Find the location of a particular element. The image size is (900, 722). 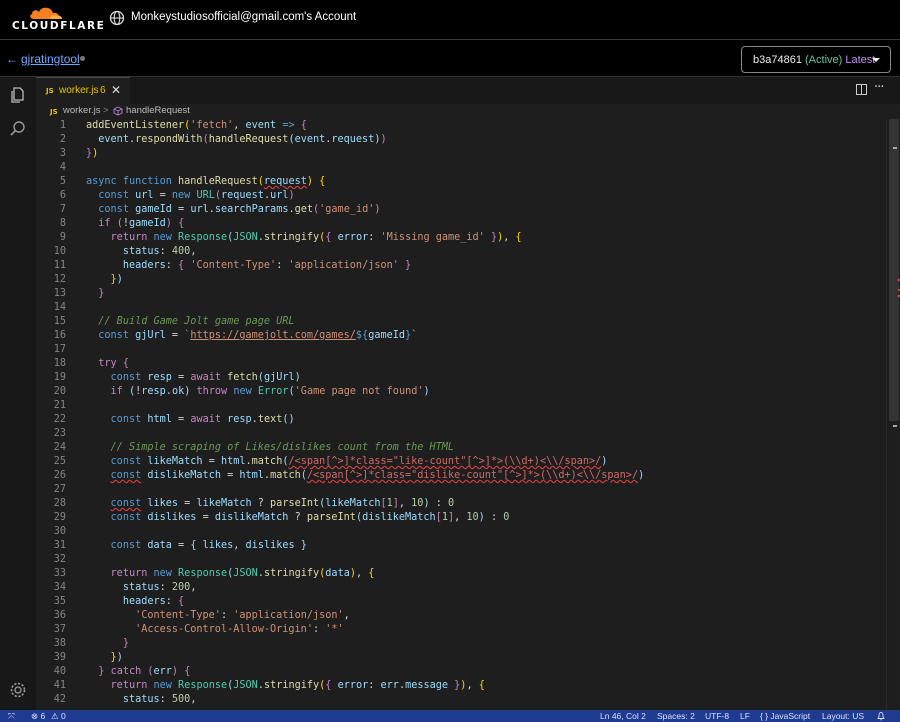

gear-icon is located at coordinates (18, 690).